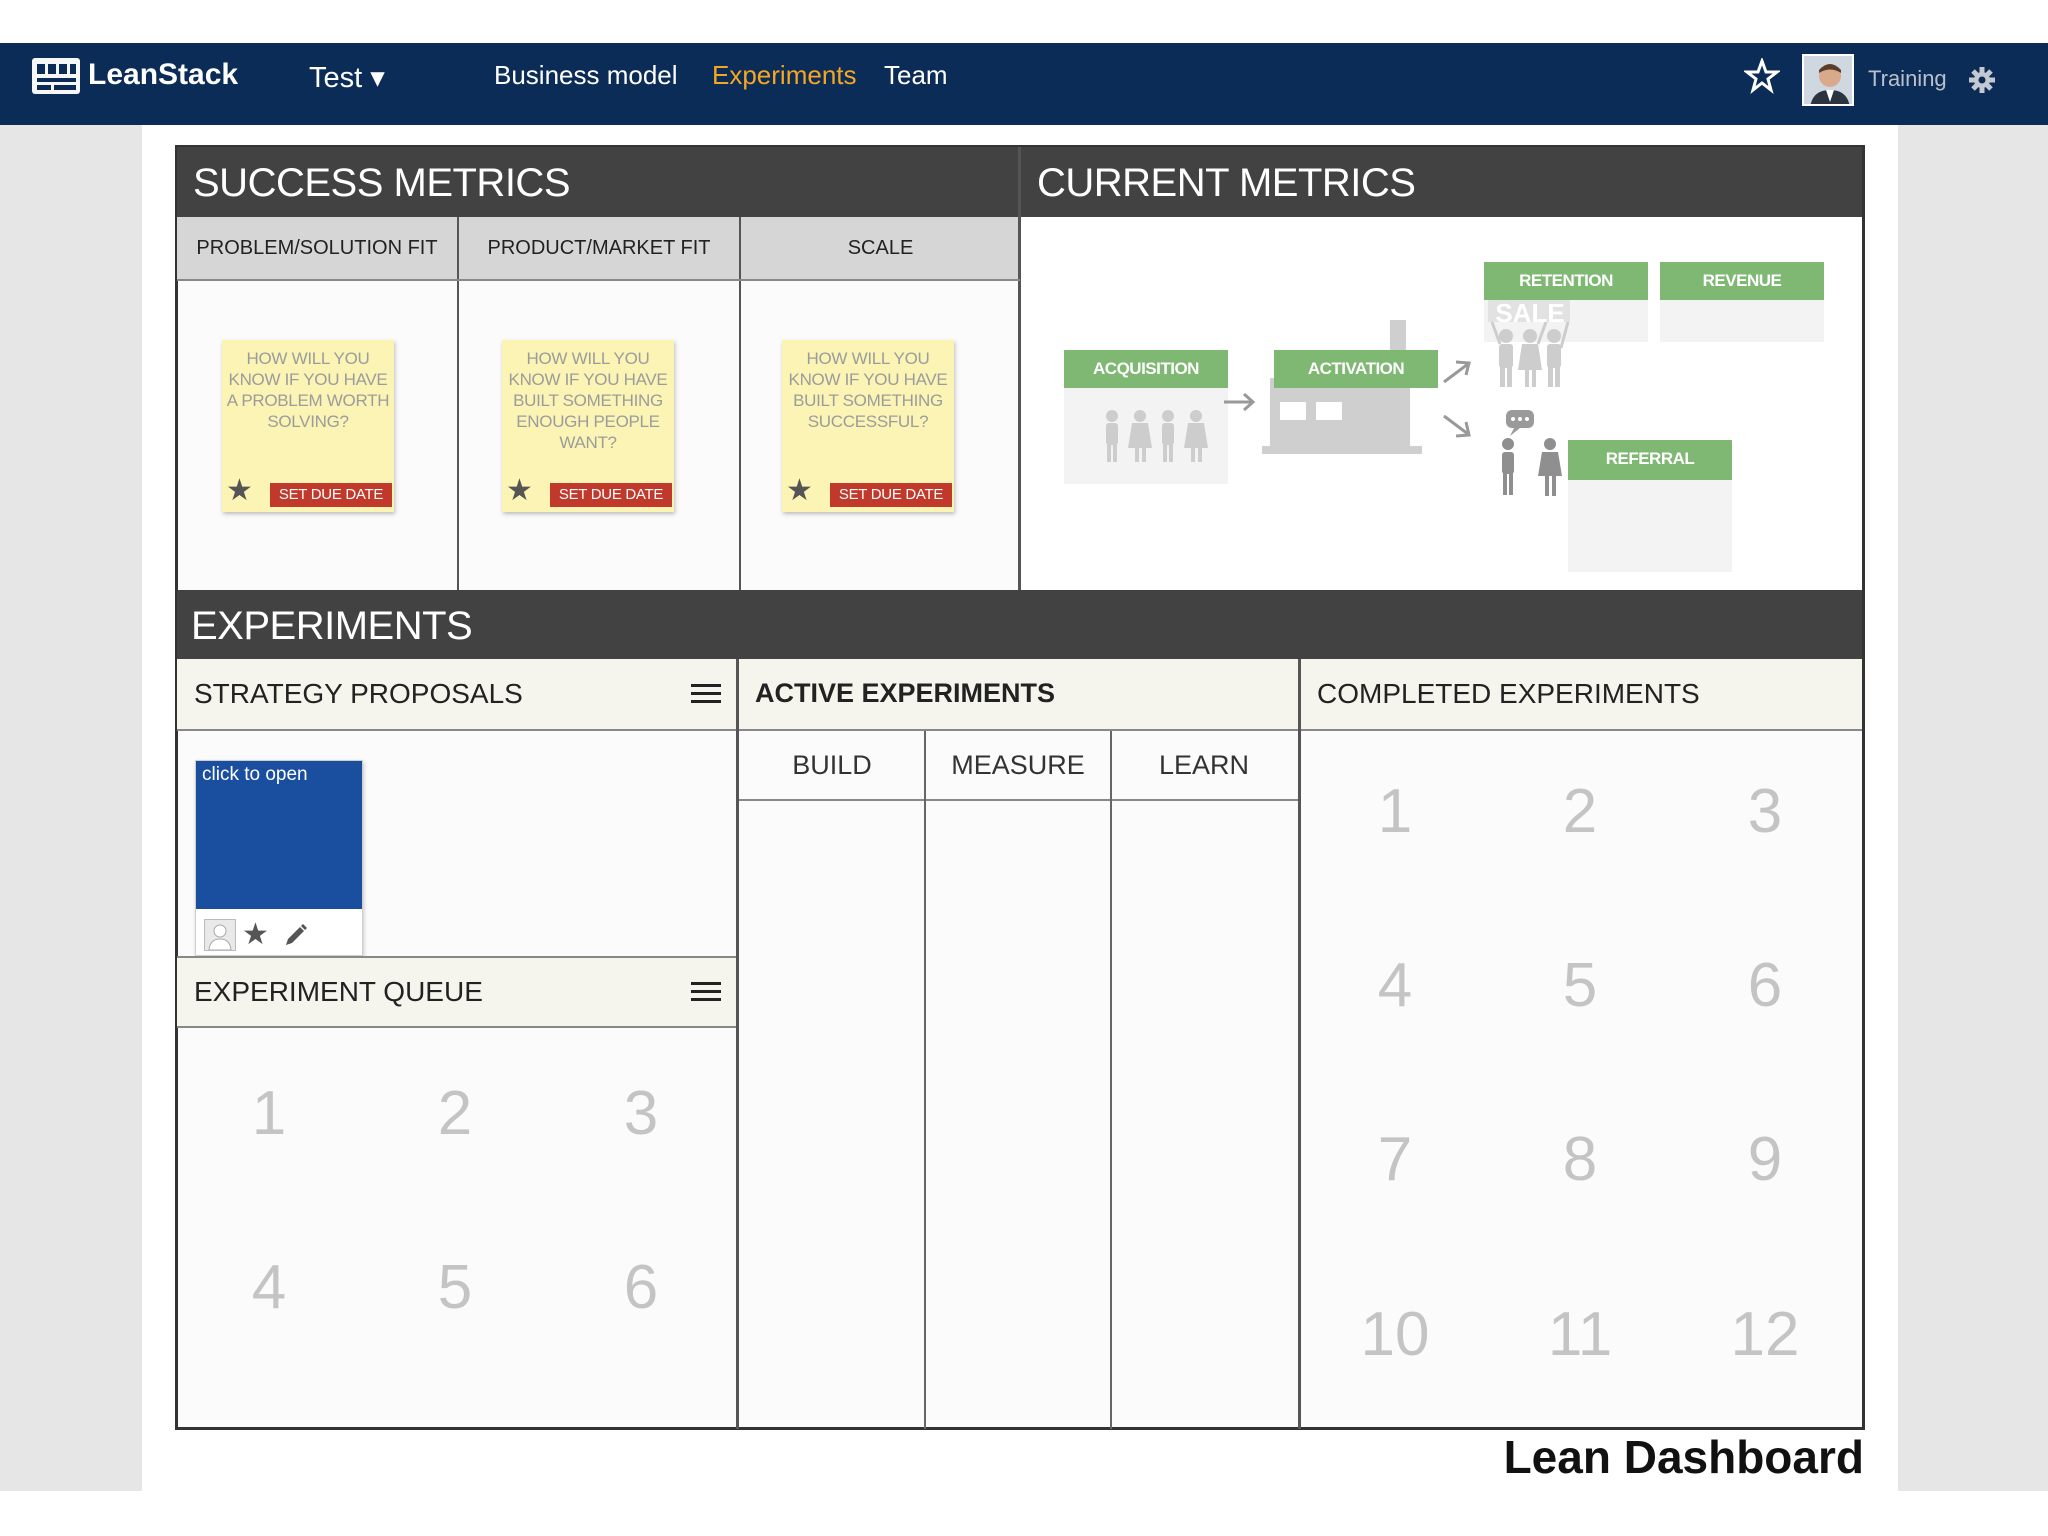  What do you see at coordinates (1580, 811) in the screenshot?
I see `completed-slot: 2` at bounding box center [1580, 811].